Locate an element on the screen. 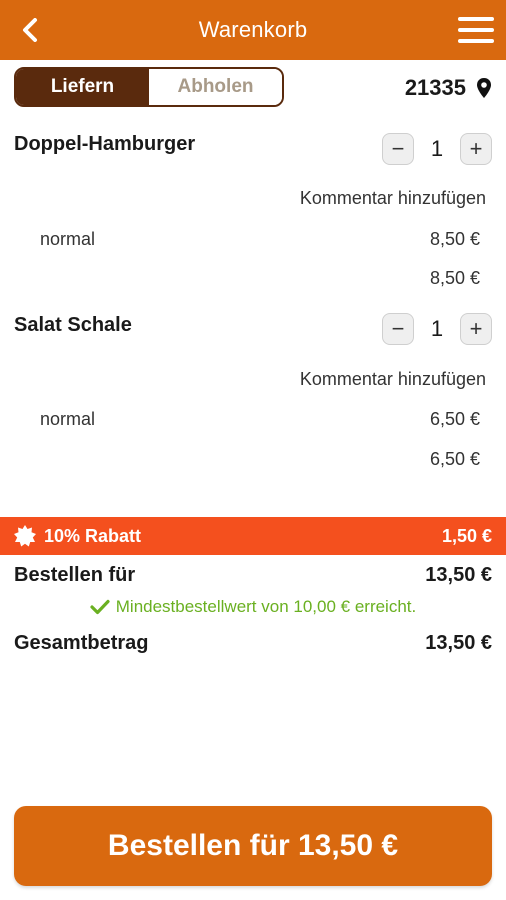  item-name: Salat Schale is located at coordinates (73, 325).